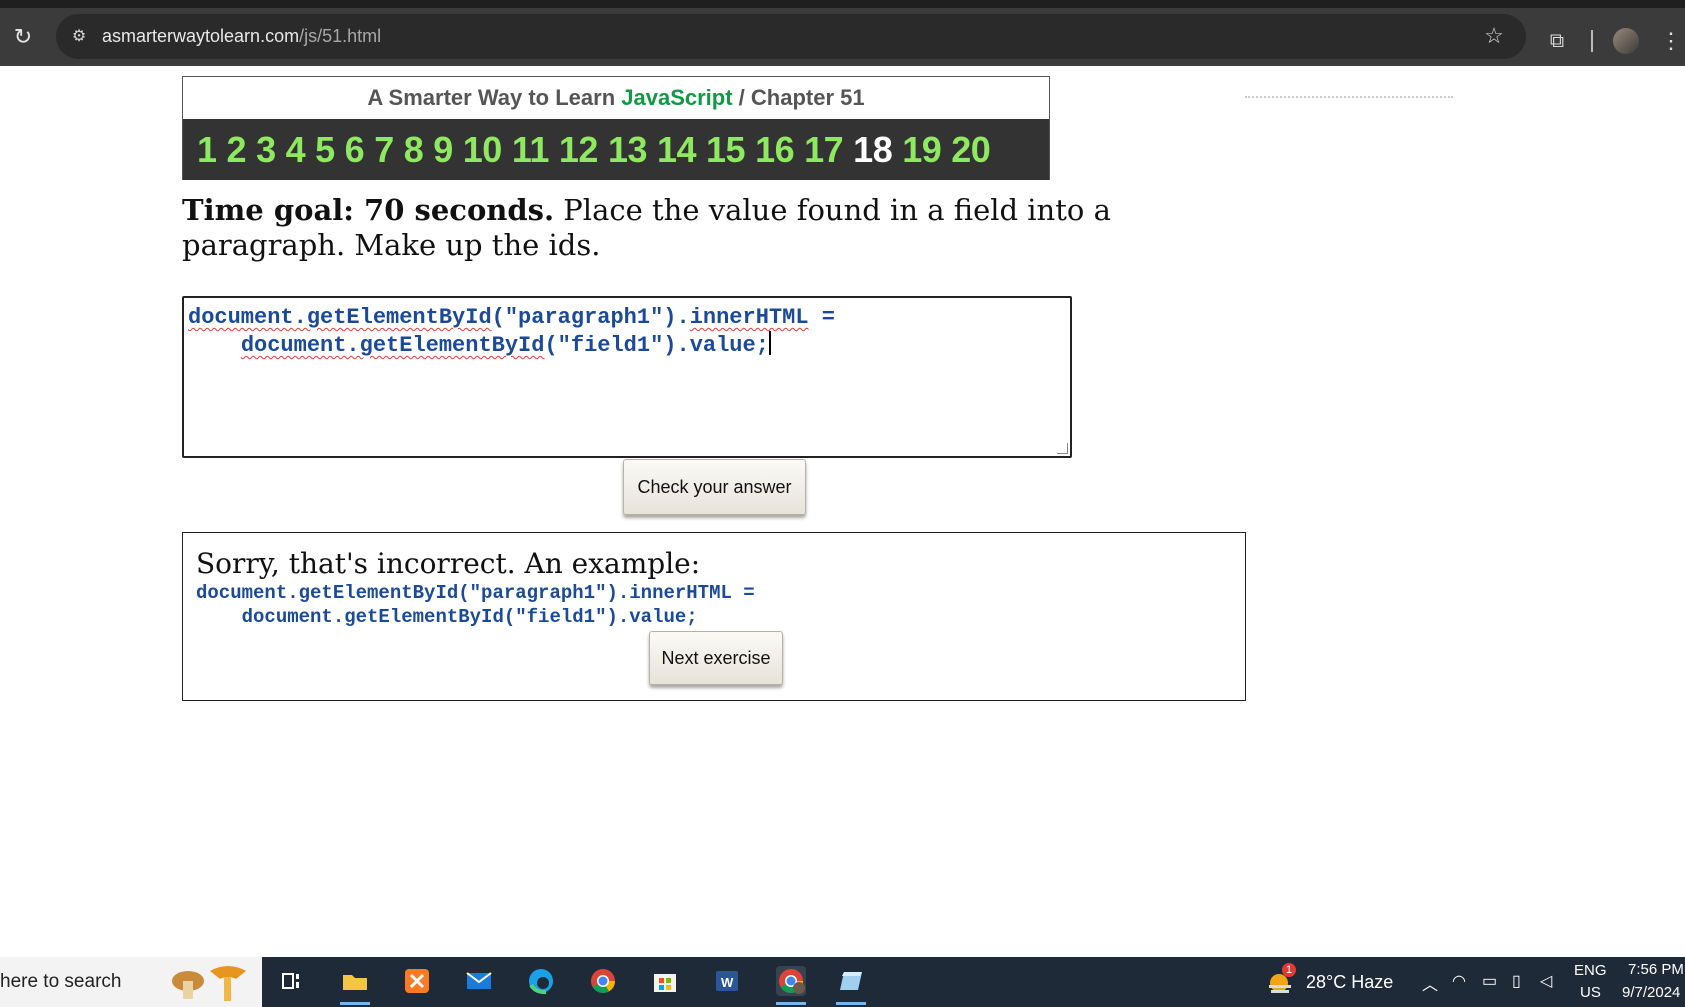 The width and height of the screenshot is (1685, 1007). Describe the element at coordinates (665, 981) in the screenshot. I see `store-icon` at that location.